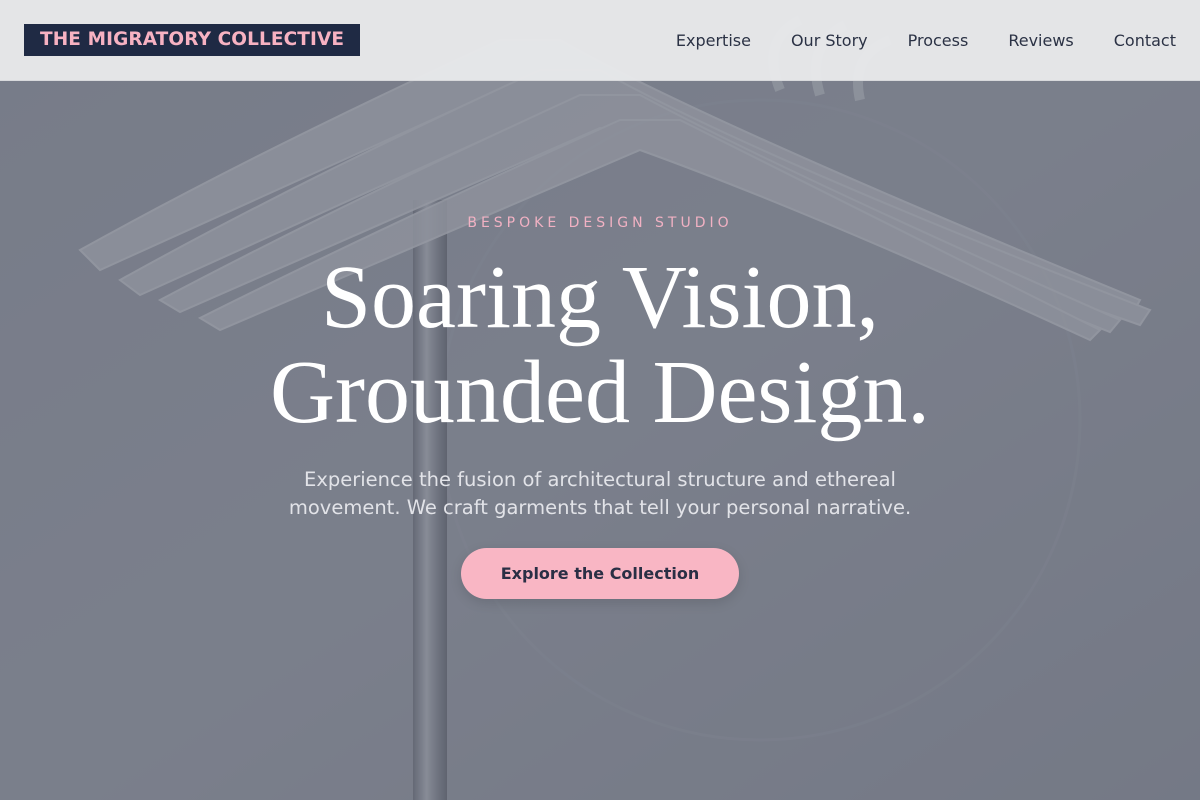  I want to click on nav-link-reviews: Reviews, so click(1040, 40).